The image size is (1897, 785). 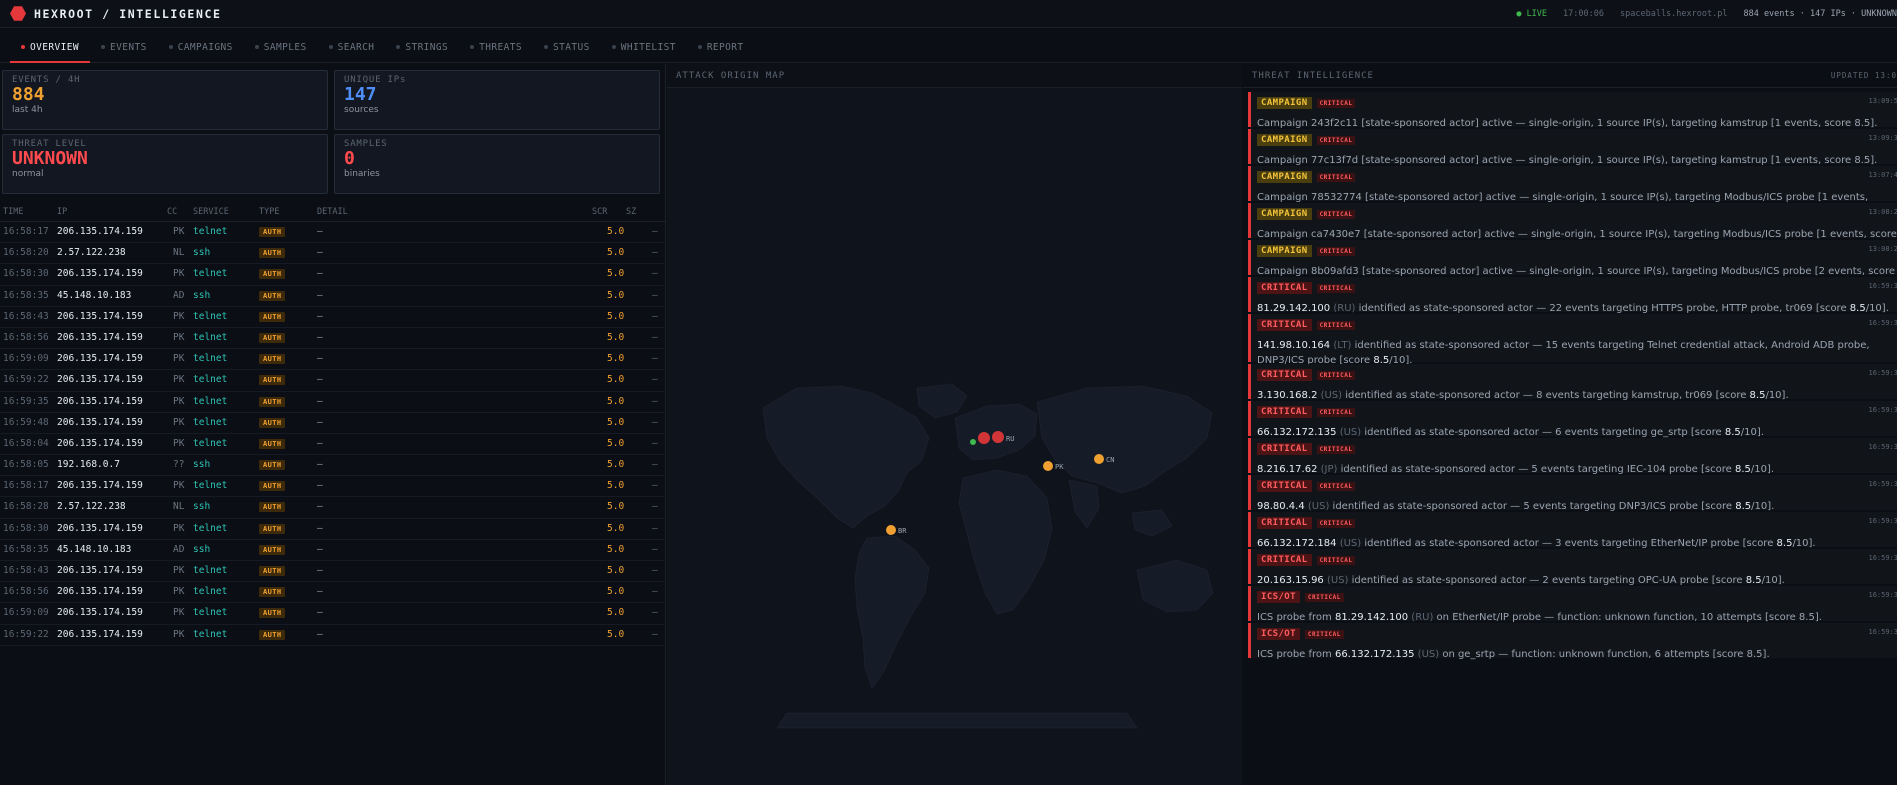 What do you see at coordinates (333, 254) in the screenshot?
I see `table-row: 16:58:20 2.57.122.238 NL ssh — 5.0 — AUTH` at bounding box center [333, 254].